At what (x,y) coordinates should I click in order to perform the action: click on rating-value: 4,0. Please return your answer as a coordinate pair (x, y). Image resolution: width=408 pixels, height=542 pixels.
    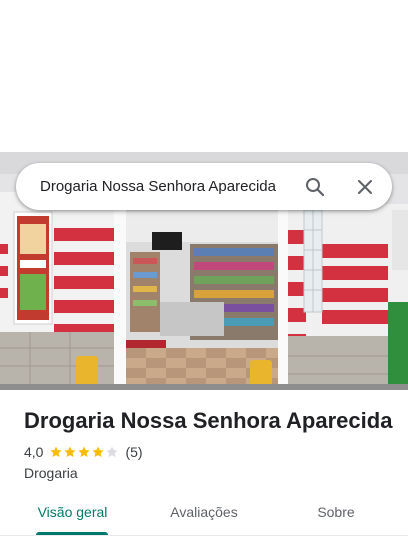
    Looking at the image, I should click on (34, 452).